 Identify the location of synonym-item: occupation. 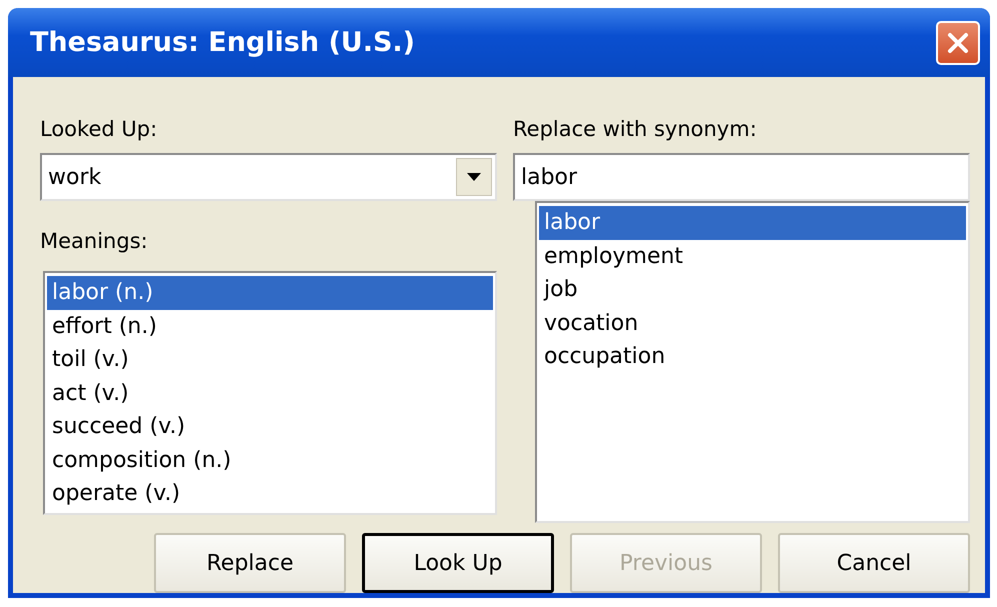
(752, 357).